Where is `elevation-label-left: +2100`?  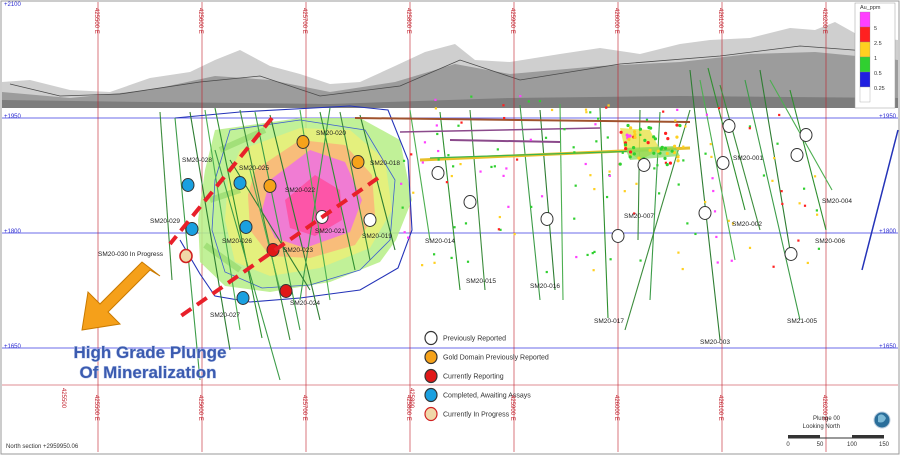
elevation-label-left: +2100 is located at coordinates (13, 5).